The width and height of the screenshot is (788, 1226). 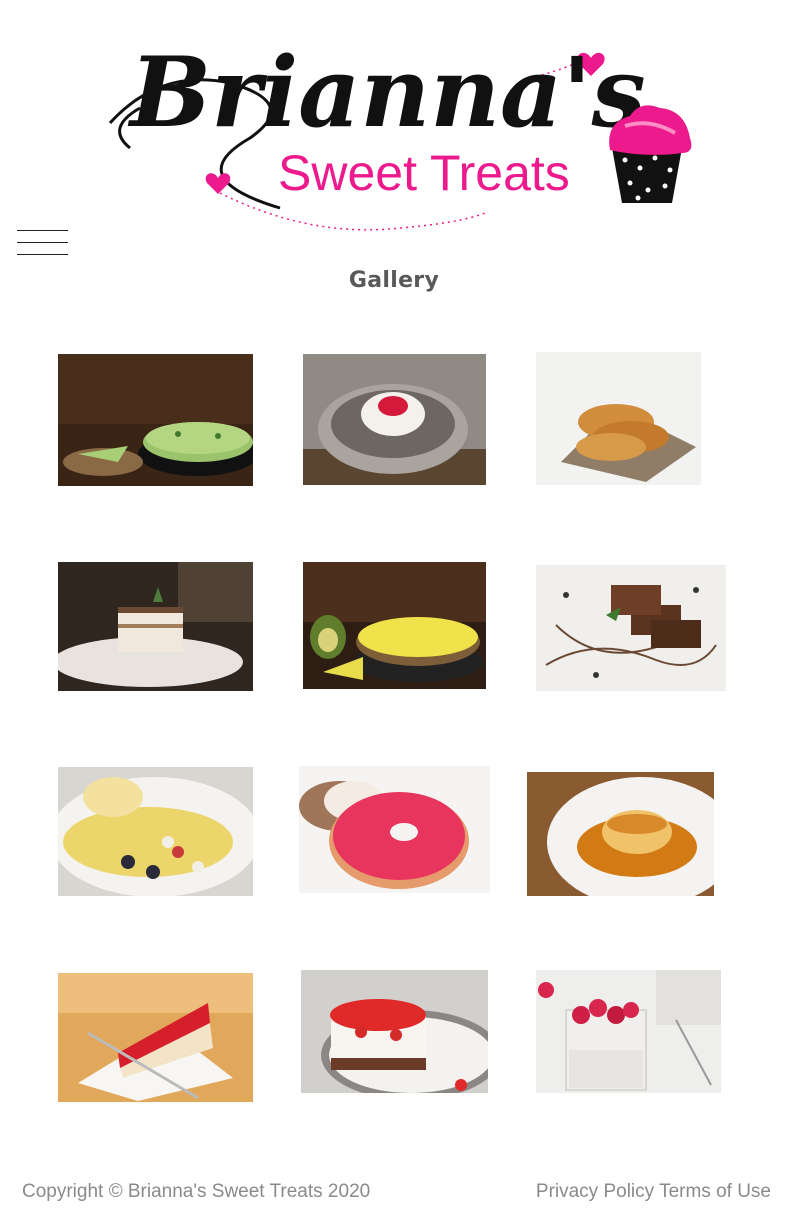 What do you see at coordinates (386, 92) in the screenshot?
I see `logo-script-text: Brianna's` at bounding box center [386, 92].